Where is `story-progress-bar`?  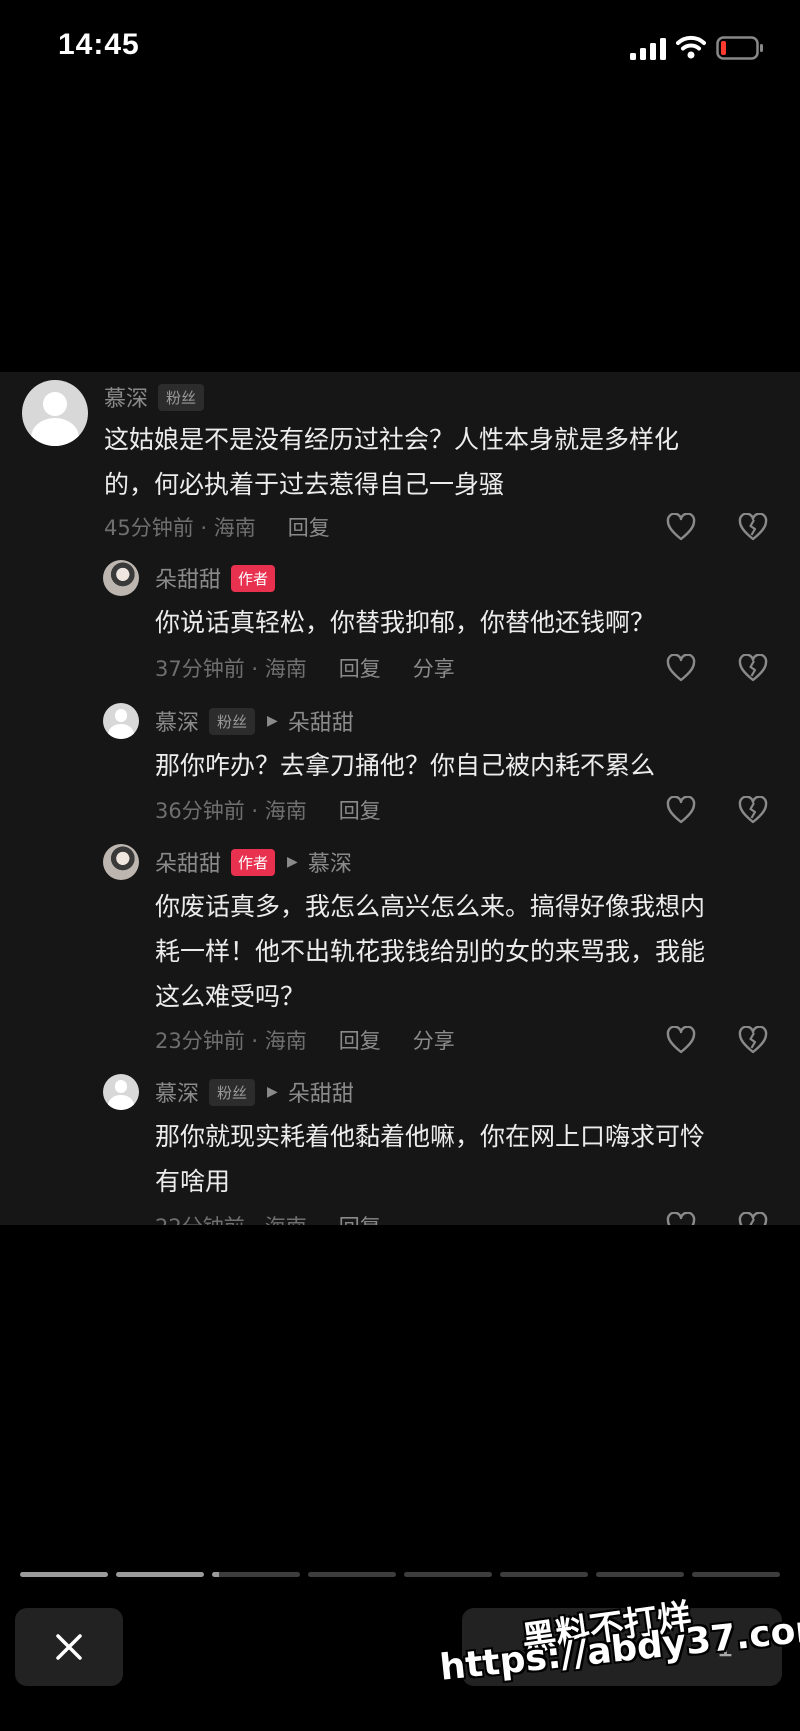
story-progress-bar is located at coordinates (400, 1574).